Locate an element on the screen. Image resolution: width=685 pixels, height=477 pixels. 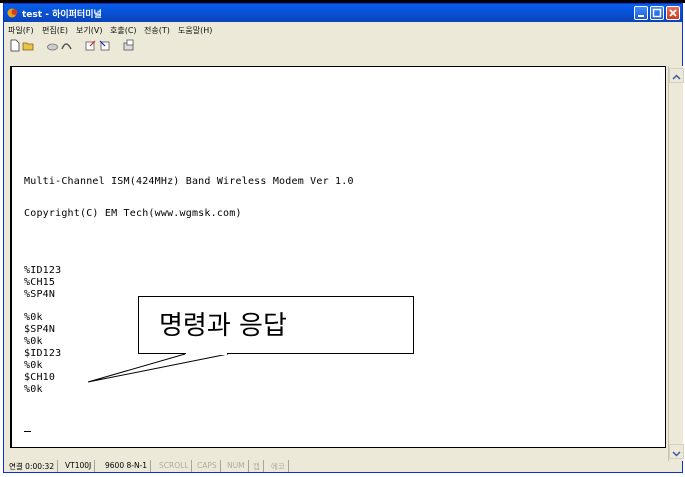
disconnect-icon is located at coordinates (66, 45).